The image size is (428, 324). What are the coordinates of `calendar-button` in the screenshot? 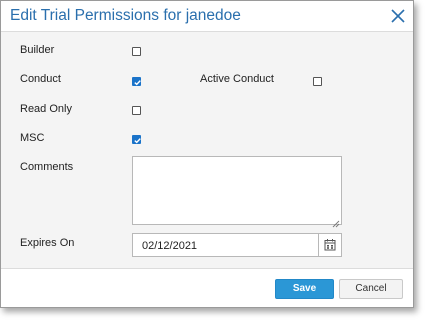 It's located at (330, 245).